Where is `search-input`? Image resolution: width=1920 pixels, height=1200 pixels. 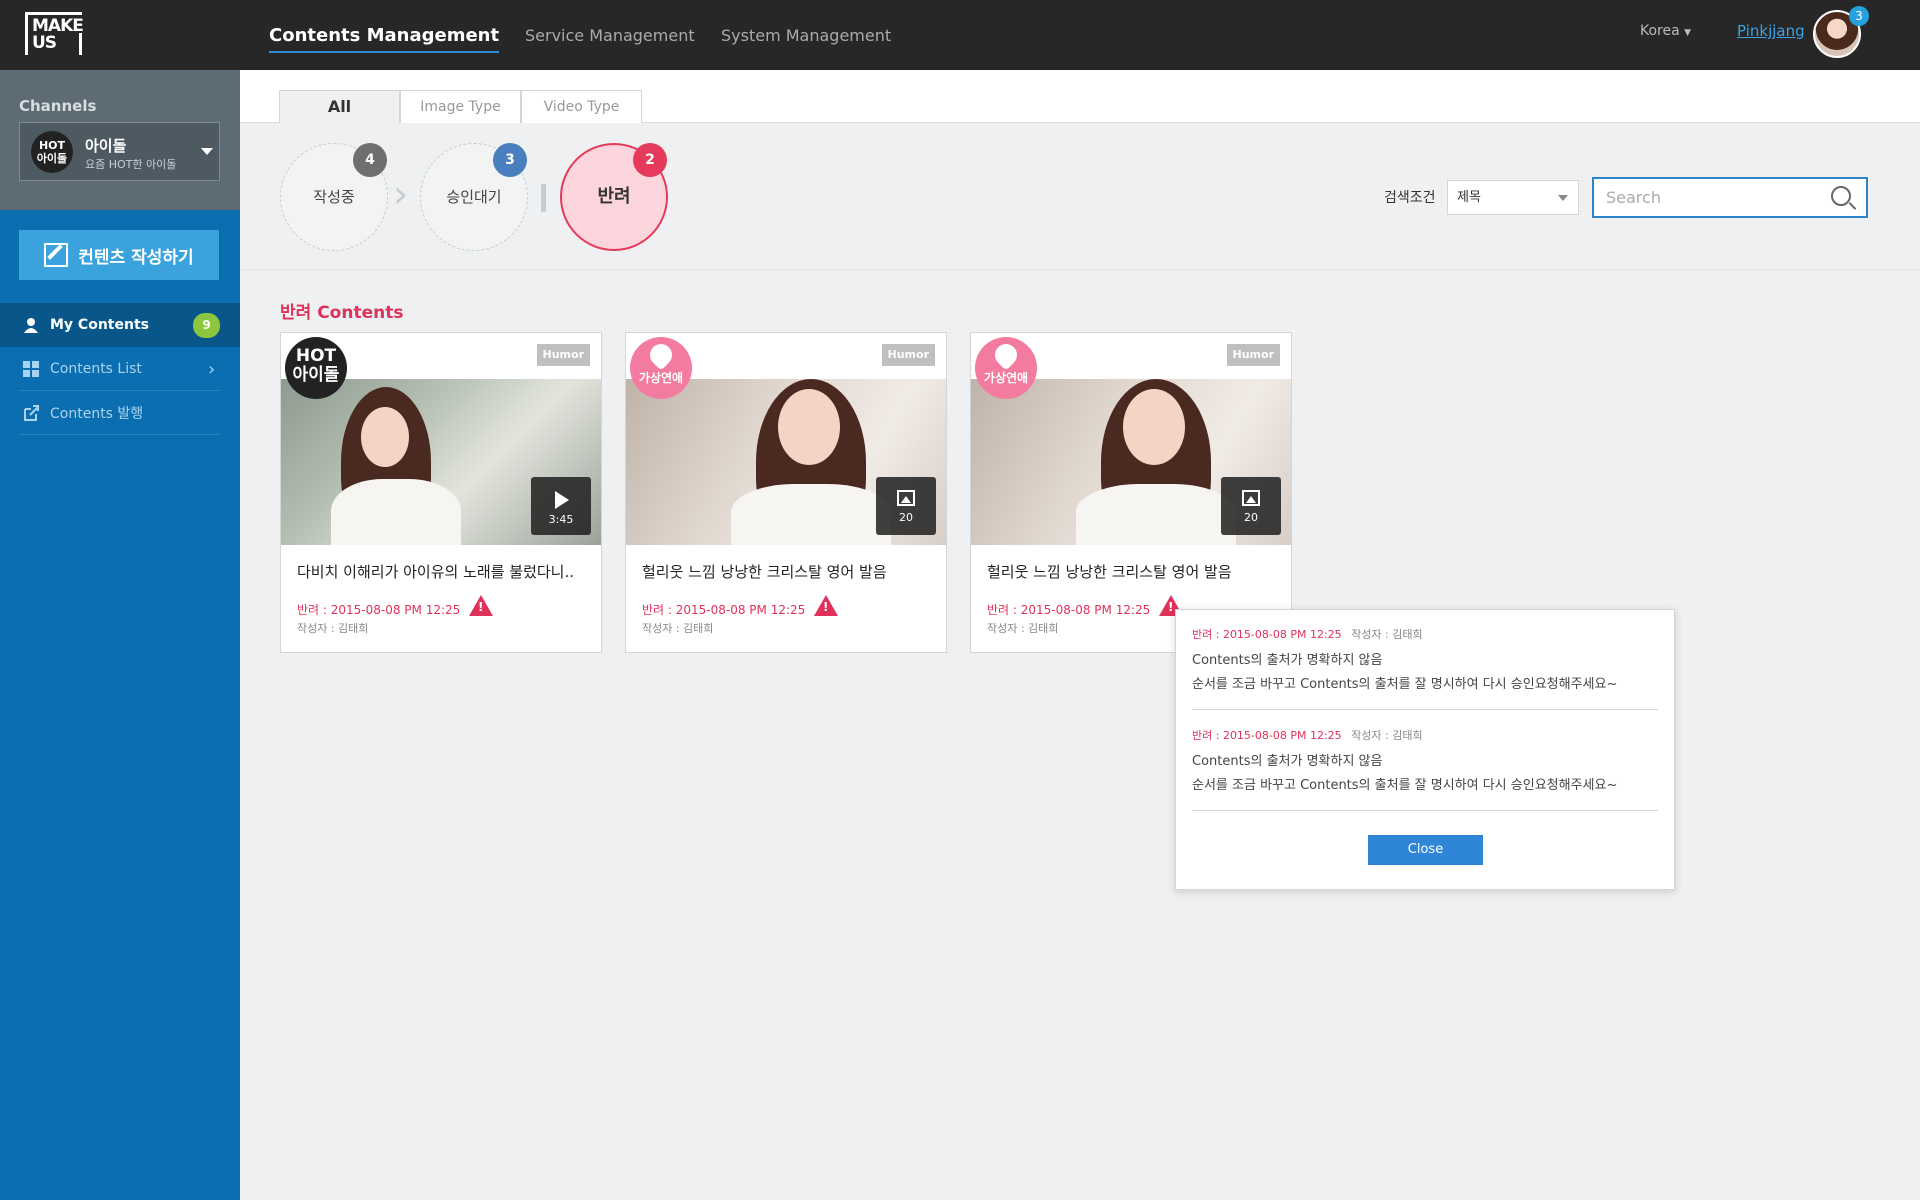 search-input is located at coordinates (1730, 197).